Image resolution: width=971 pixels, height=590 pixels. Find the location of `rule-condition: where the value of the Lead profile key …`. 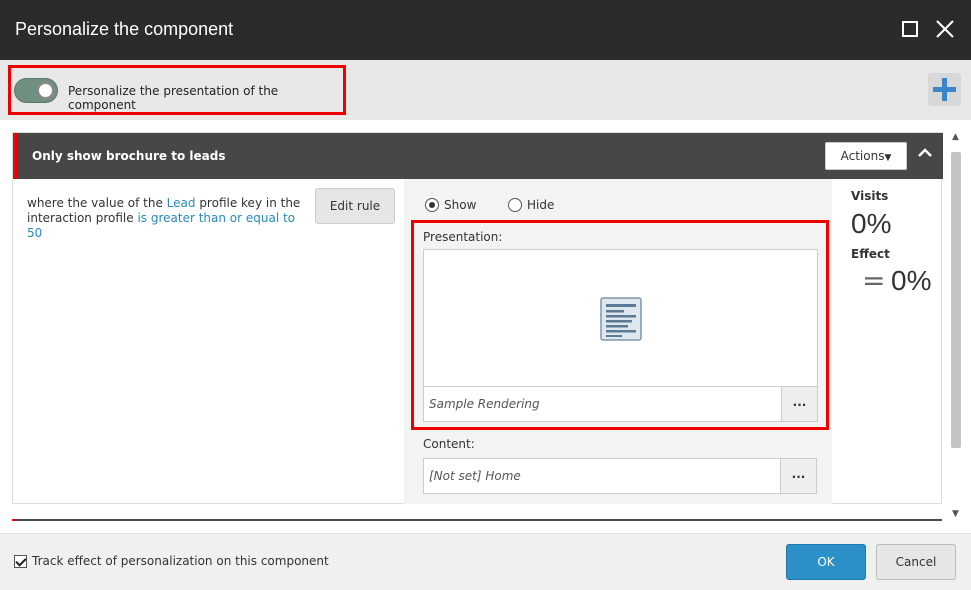

rule-condition: where the value of the Lead profile key … is located at coordinates (164, 218).